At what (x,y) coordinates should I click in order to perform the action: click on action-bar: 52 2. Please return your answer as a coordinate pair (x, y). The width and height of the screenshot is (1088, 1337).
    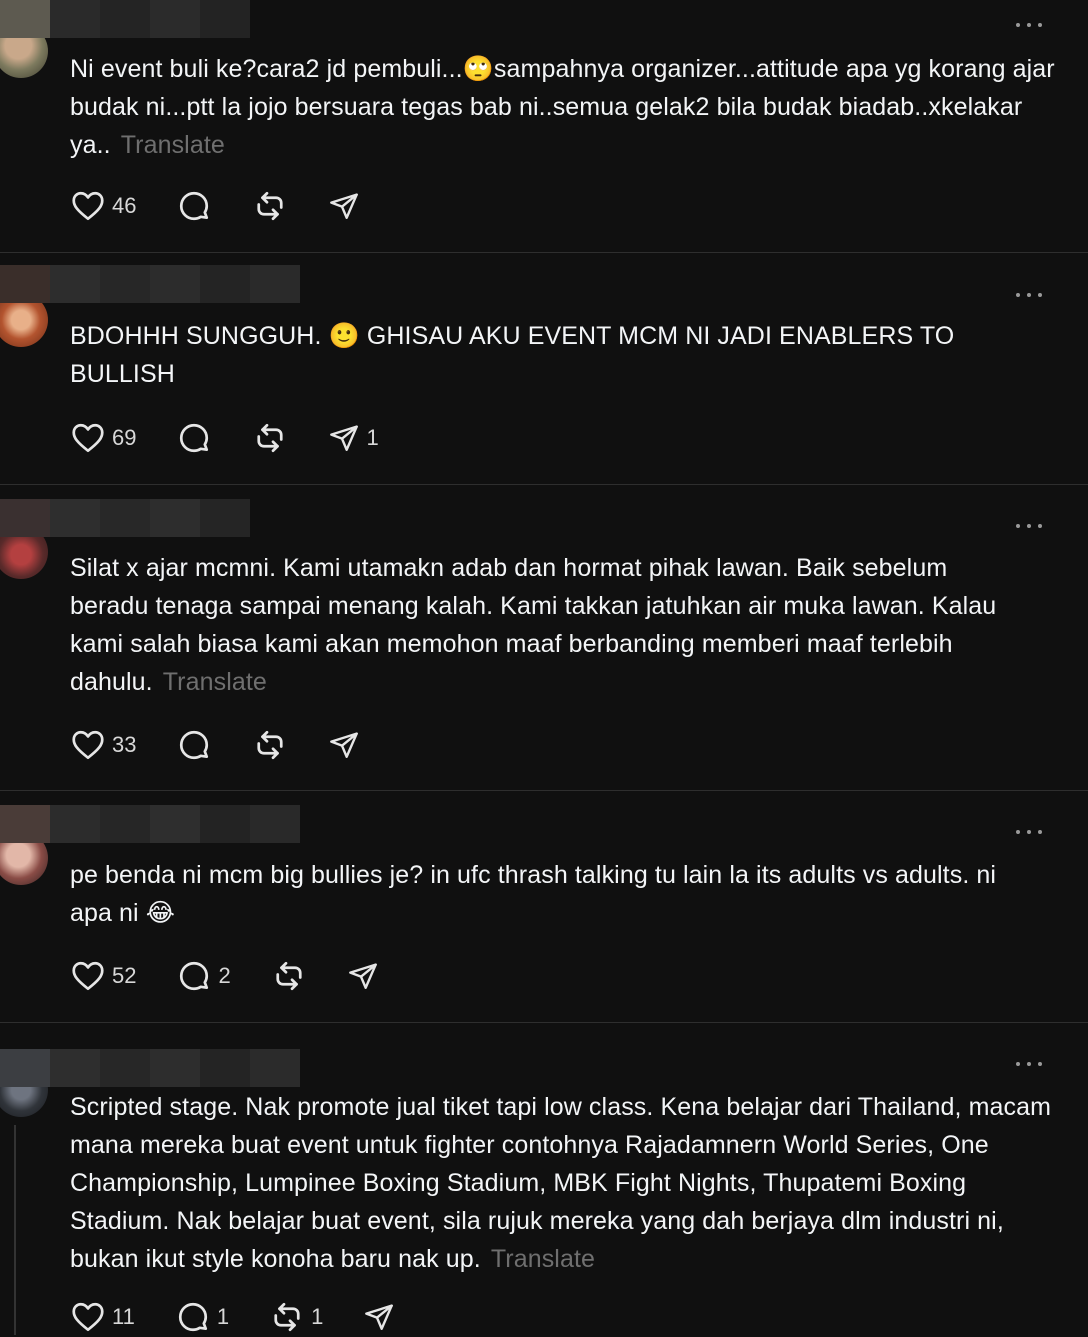
    Looking at the image, I should click on (244, 976).